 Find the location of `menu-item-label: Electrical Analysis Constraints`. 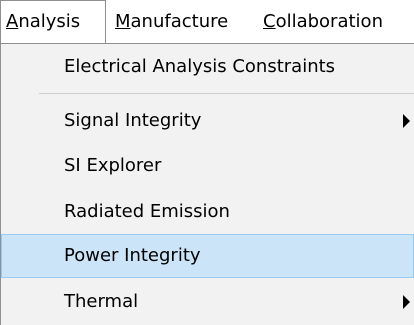

menu-item-label: Electrical Analysis Constraints is located at coordinates (200, 66).